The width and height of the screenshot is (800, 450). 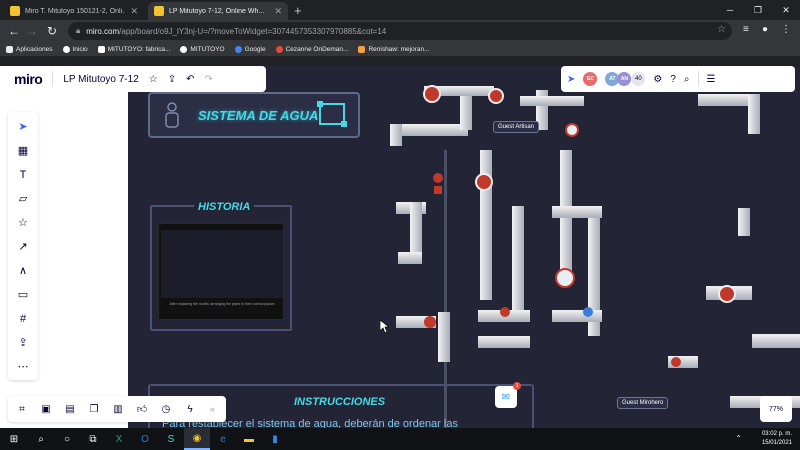 I want to click on close-window-icon: ✕, so click(x=786, y=10).